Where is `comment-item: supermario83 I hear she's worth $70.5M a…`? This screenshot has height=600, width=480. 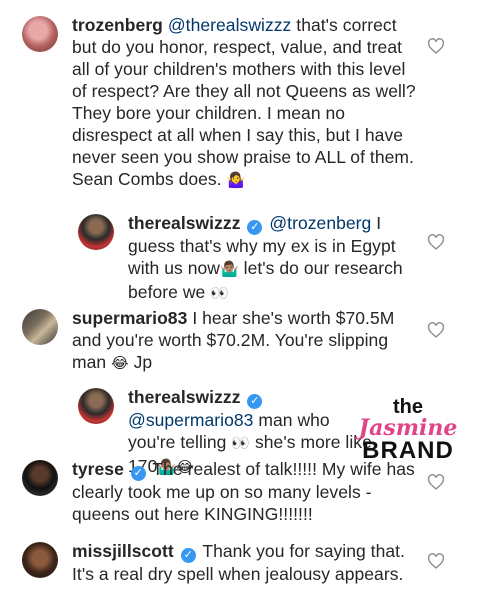 comment-item: supermario83 I hear she's worth $70.5M a… is located at coordinates (222, 341).